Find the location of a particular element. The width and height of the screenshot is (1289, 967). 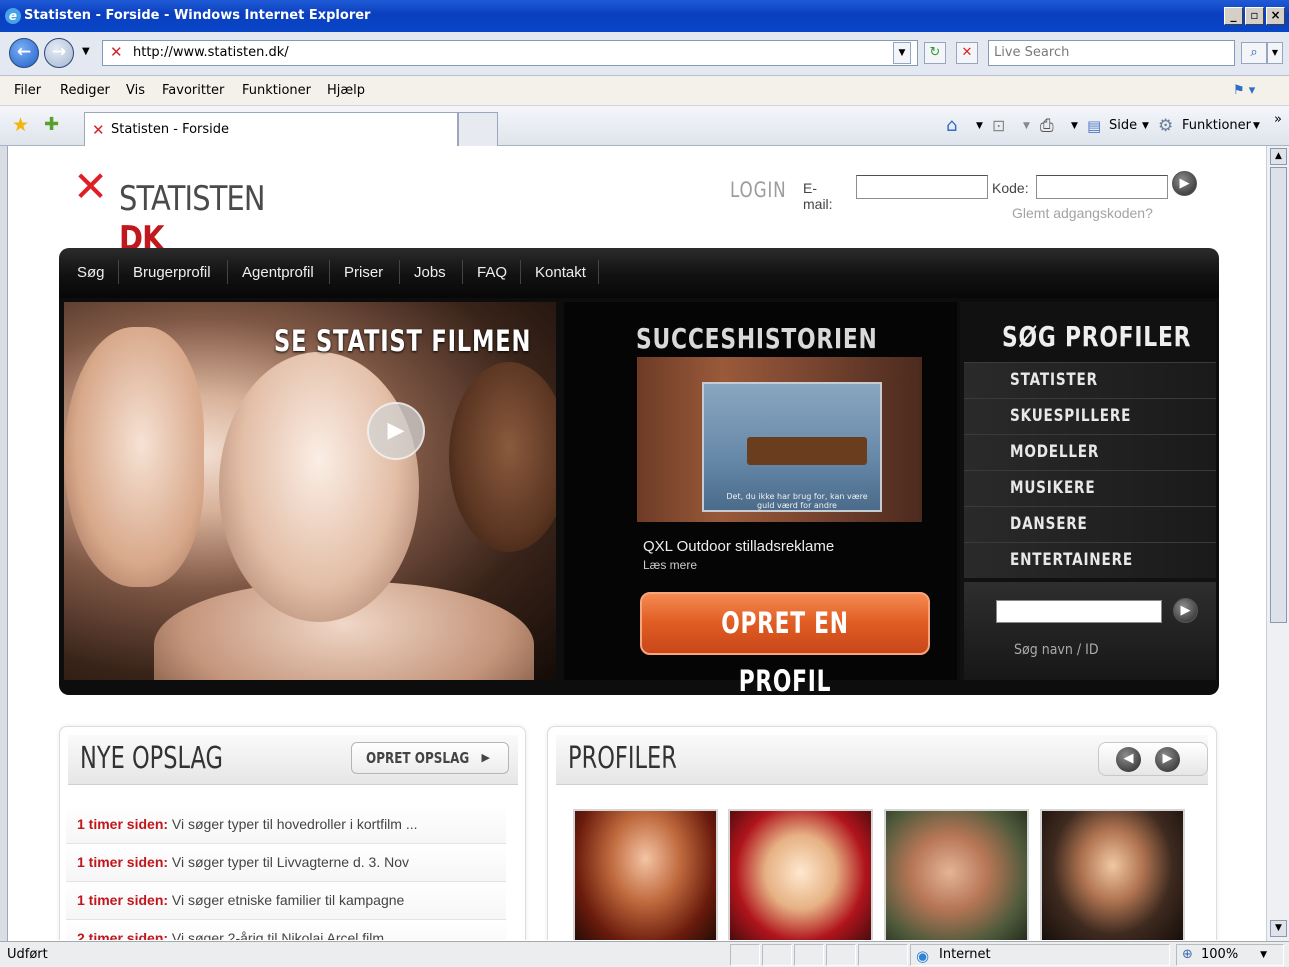

tab-title: Statisten - Forside is located at coordinates (170, 129).